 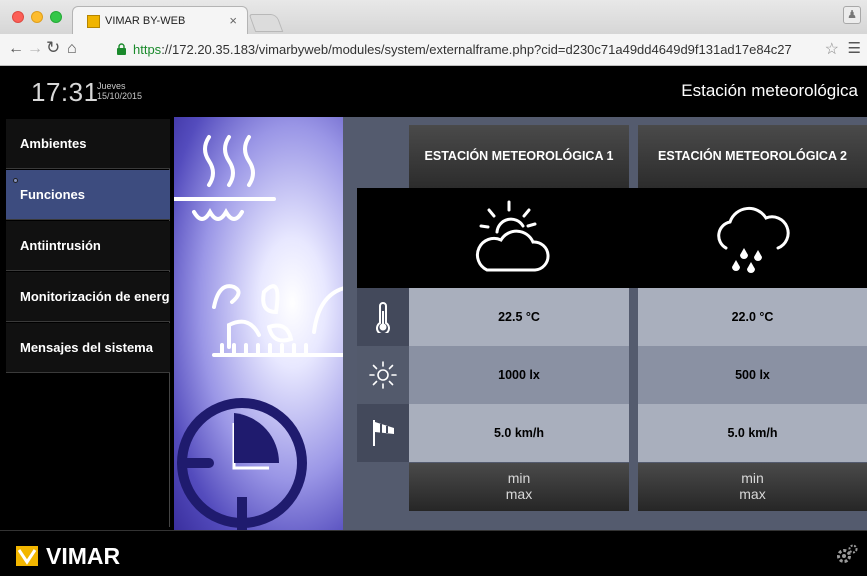 I want to click on light-row: 1000 lx 500 lx, so click(x=612, y=375).